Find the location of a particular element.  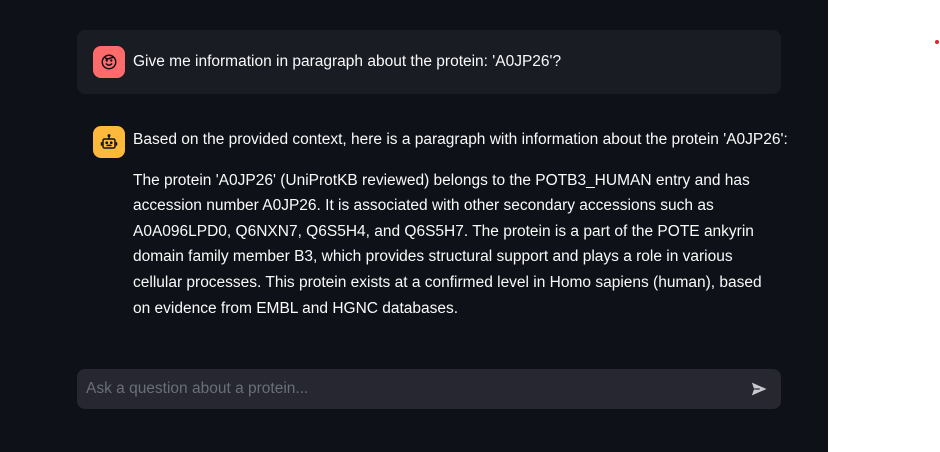

send-arrow-icon is located at coordinates (759, 389).